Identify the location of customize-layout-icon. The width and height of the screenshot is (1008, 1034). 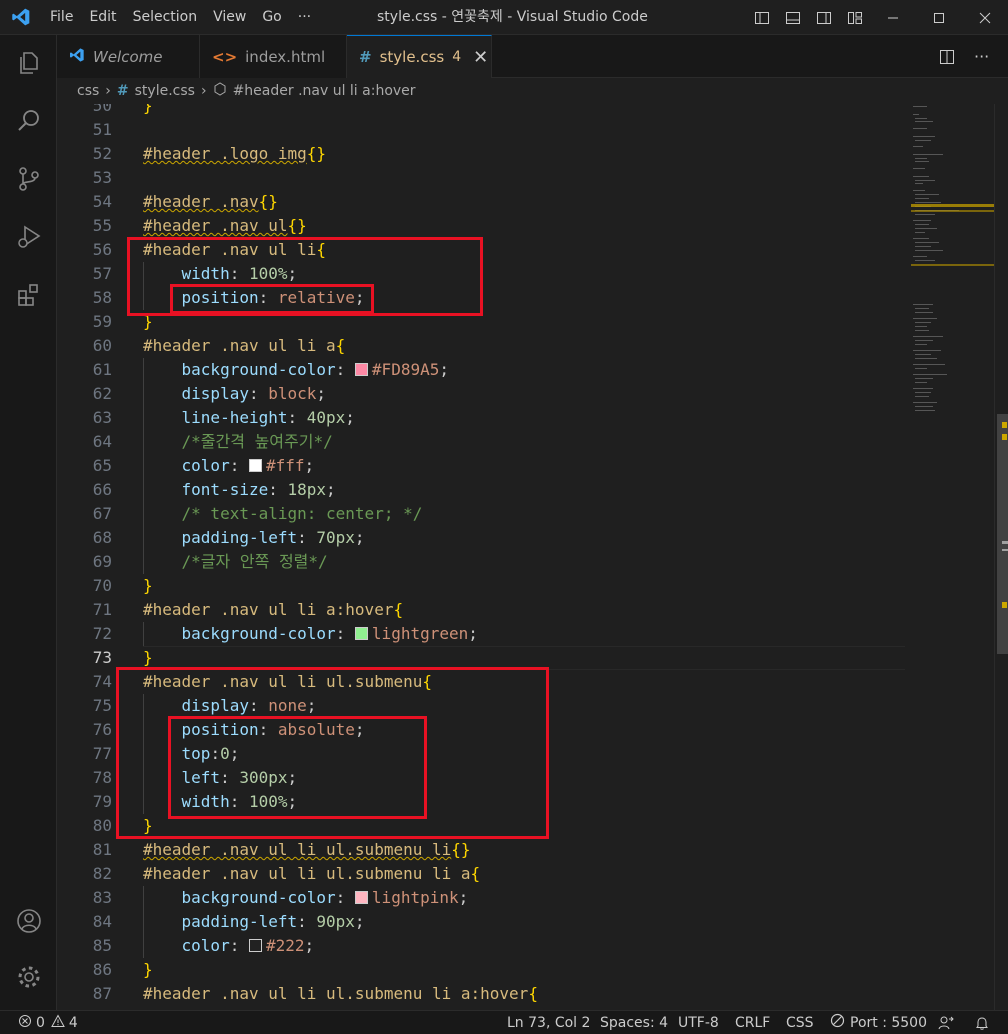
(854, 17).